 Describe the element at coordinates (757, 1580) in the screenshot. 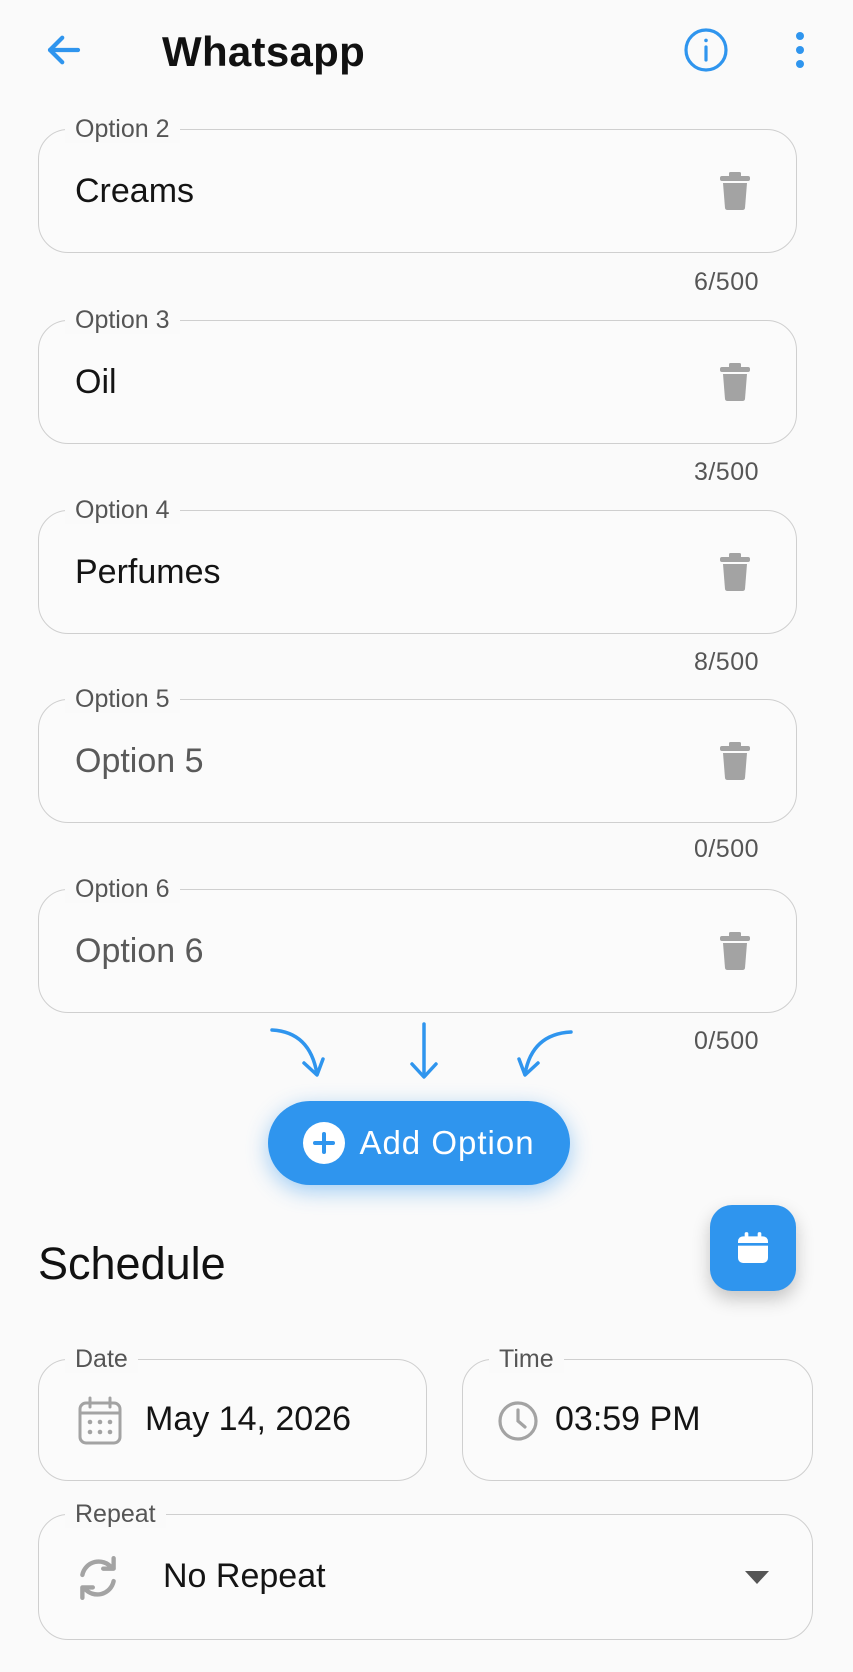

I see `caret-down-icon` at that location.